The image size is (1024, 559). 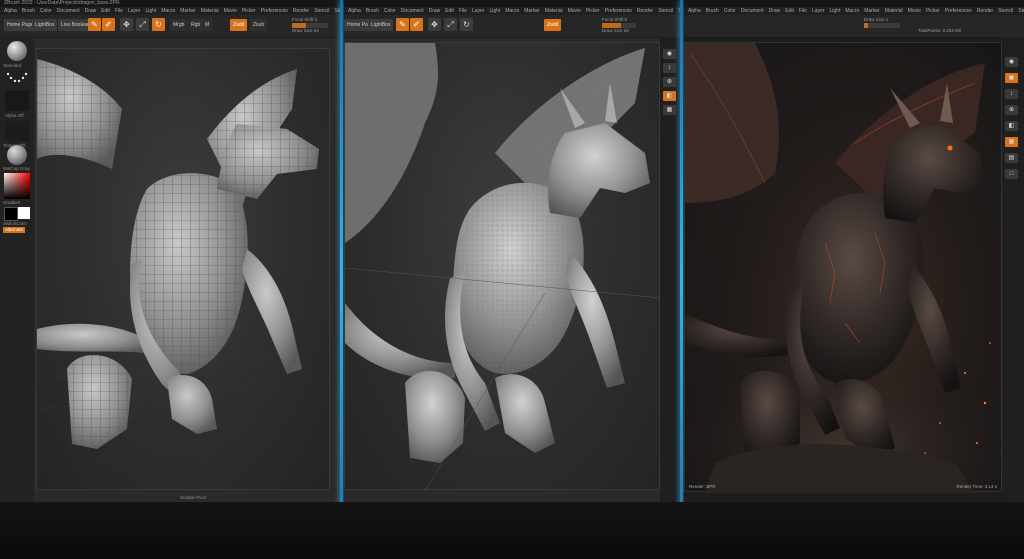 What do you see at coordinates (15, 223) in the screenshot?
I see `switch-color-label: SwitchColor` at bounding box center [15, 223].